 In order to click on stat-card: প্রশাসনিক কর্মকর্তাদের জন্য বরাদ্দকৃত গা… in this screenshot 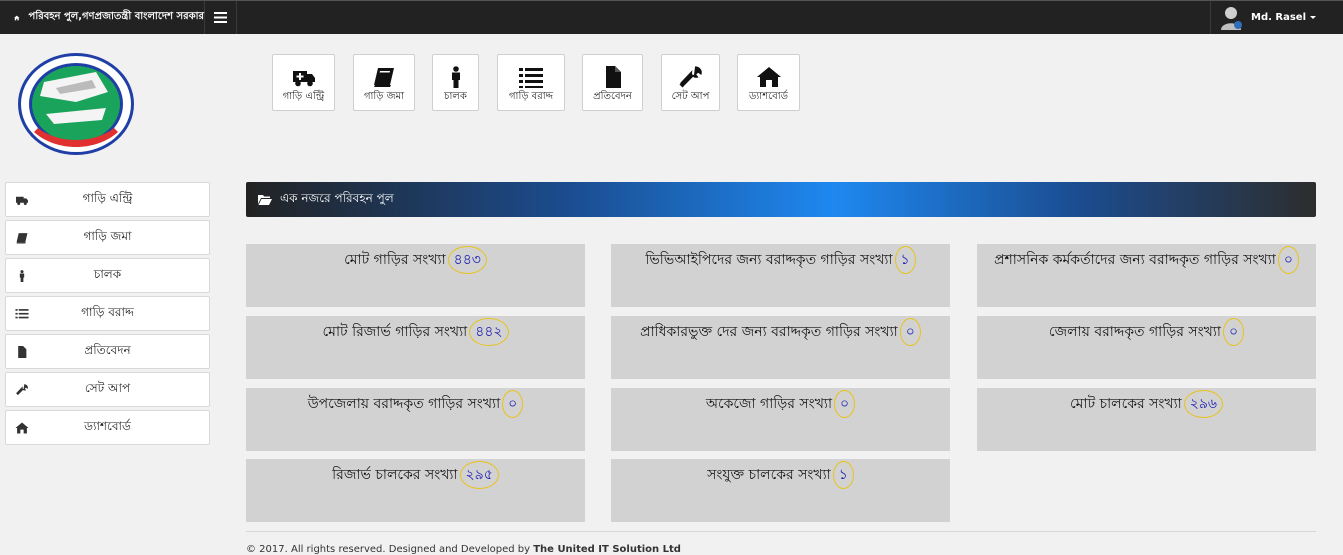, I will do `click(1146, 275)`.